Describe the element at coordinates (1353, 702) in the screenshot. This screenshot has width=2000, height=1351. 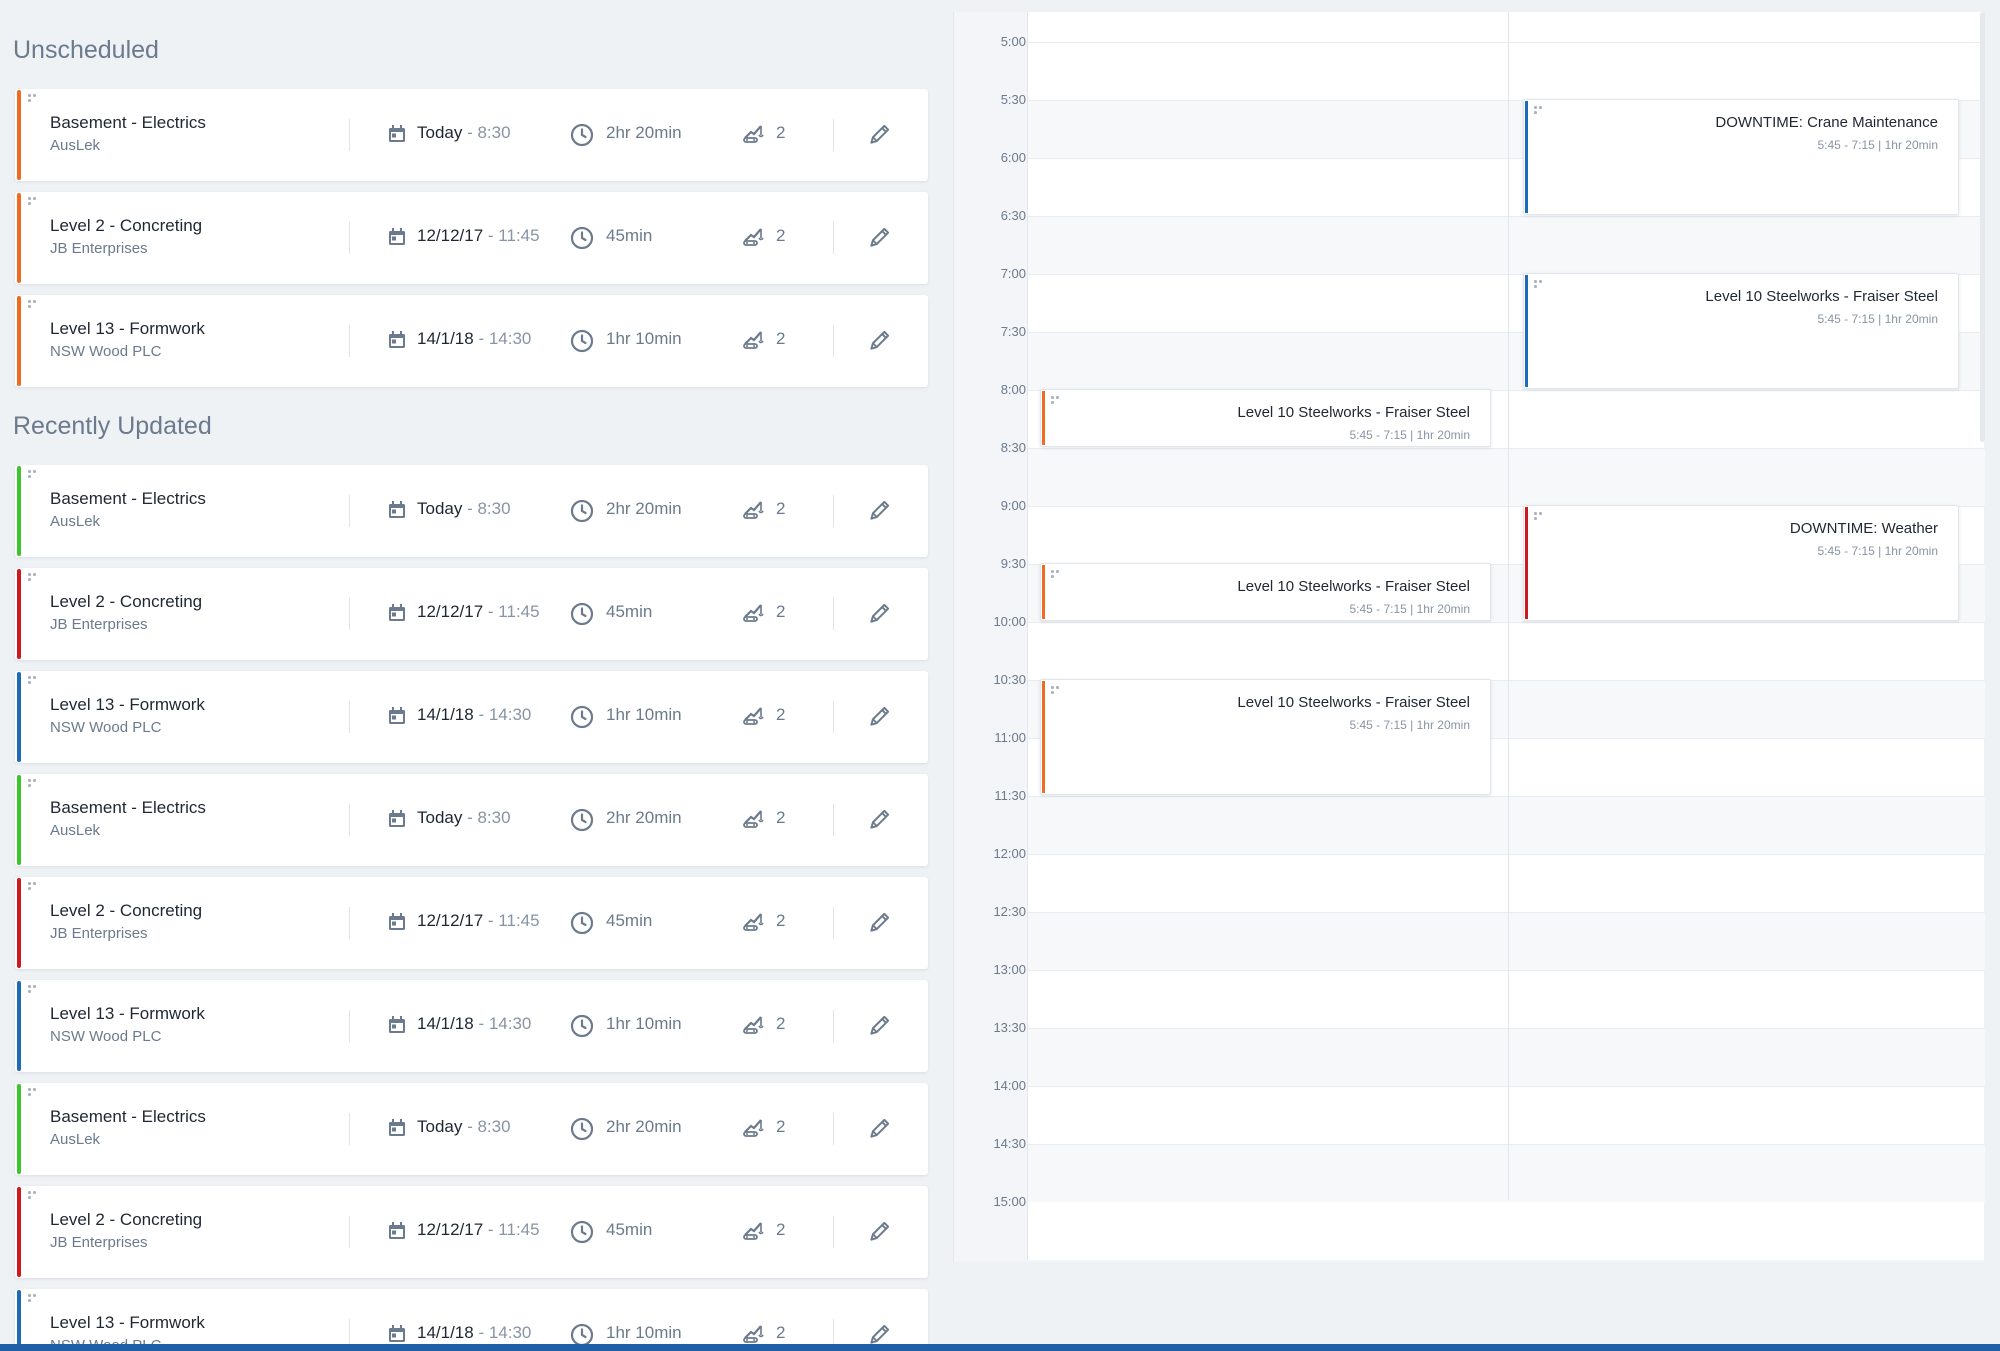
I see `event-title: Level 10 Steelworks - Fraiser Steel` at that location.